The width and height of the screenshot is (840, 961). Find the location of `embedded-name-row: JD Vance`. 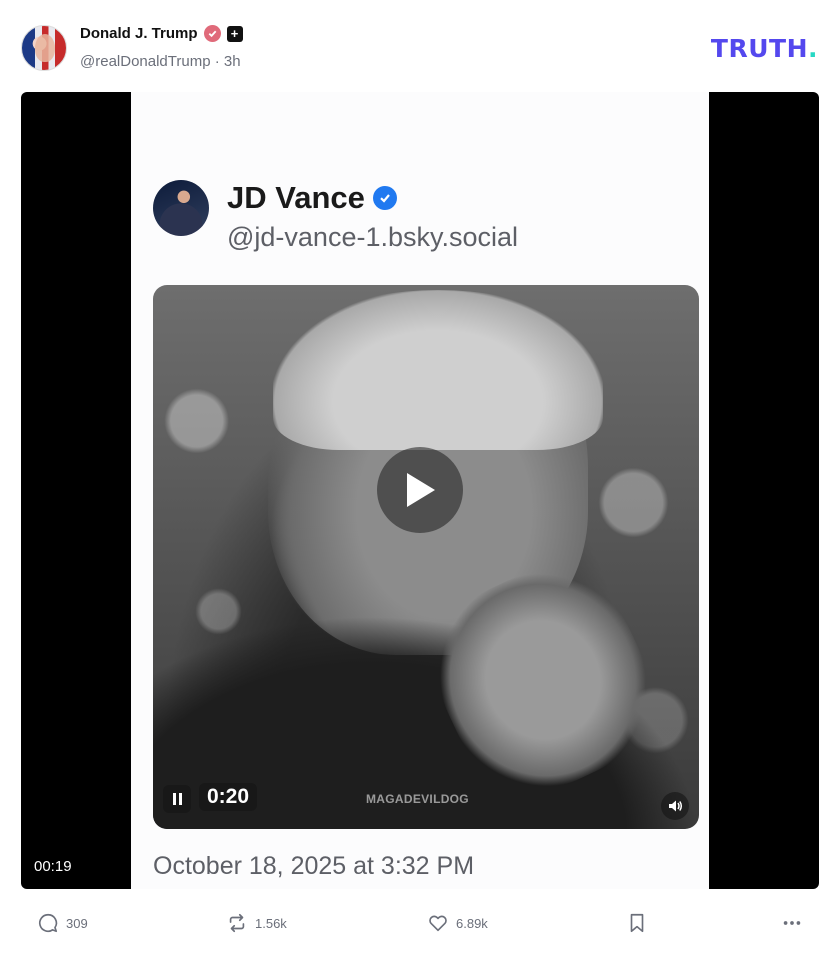

embedded-name-row: JD Vance is located at coordinates (312, 198).